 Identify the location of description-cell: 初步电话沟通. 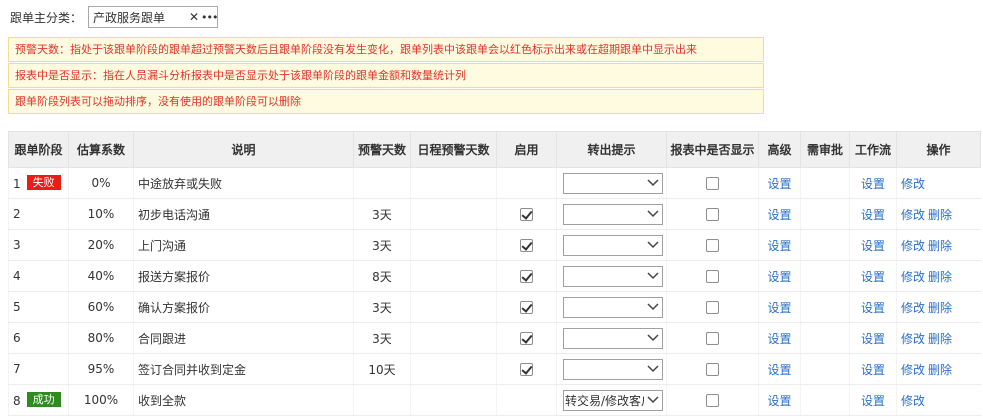
(243, 214).